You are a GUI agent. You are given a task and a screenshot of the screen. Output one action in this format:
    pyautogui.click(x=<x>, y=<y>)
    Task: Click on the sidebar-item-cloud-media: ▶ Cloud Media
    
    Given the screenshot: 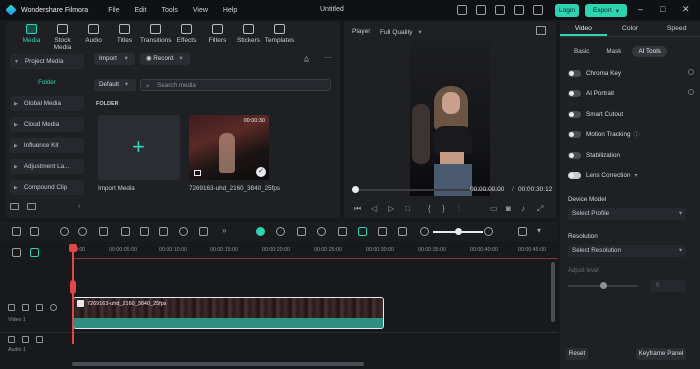 What is the action you would take?
    pyautogui.click(x=47, y=124)
    